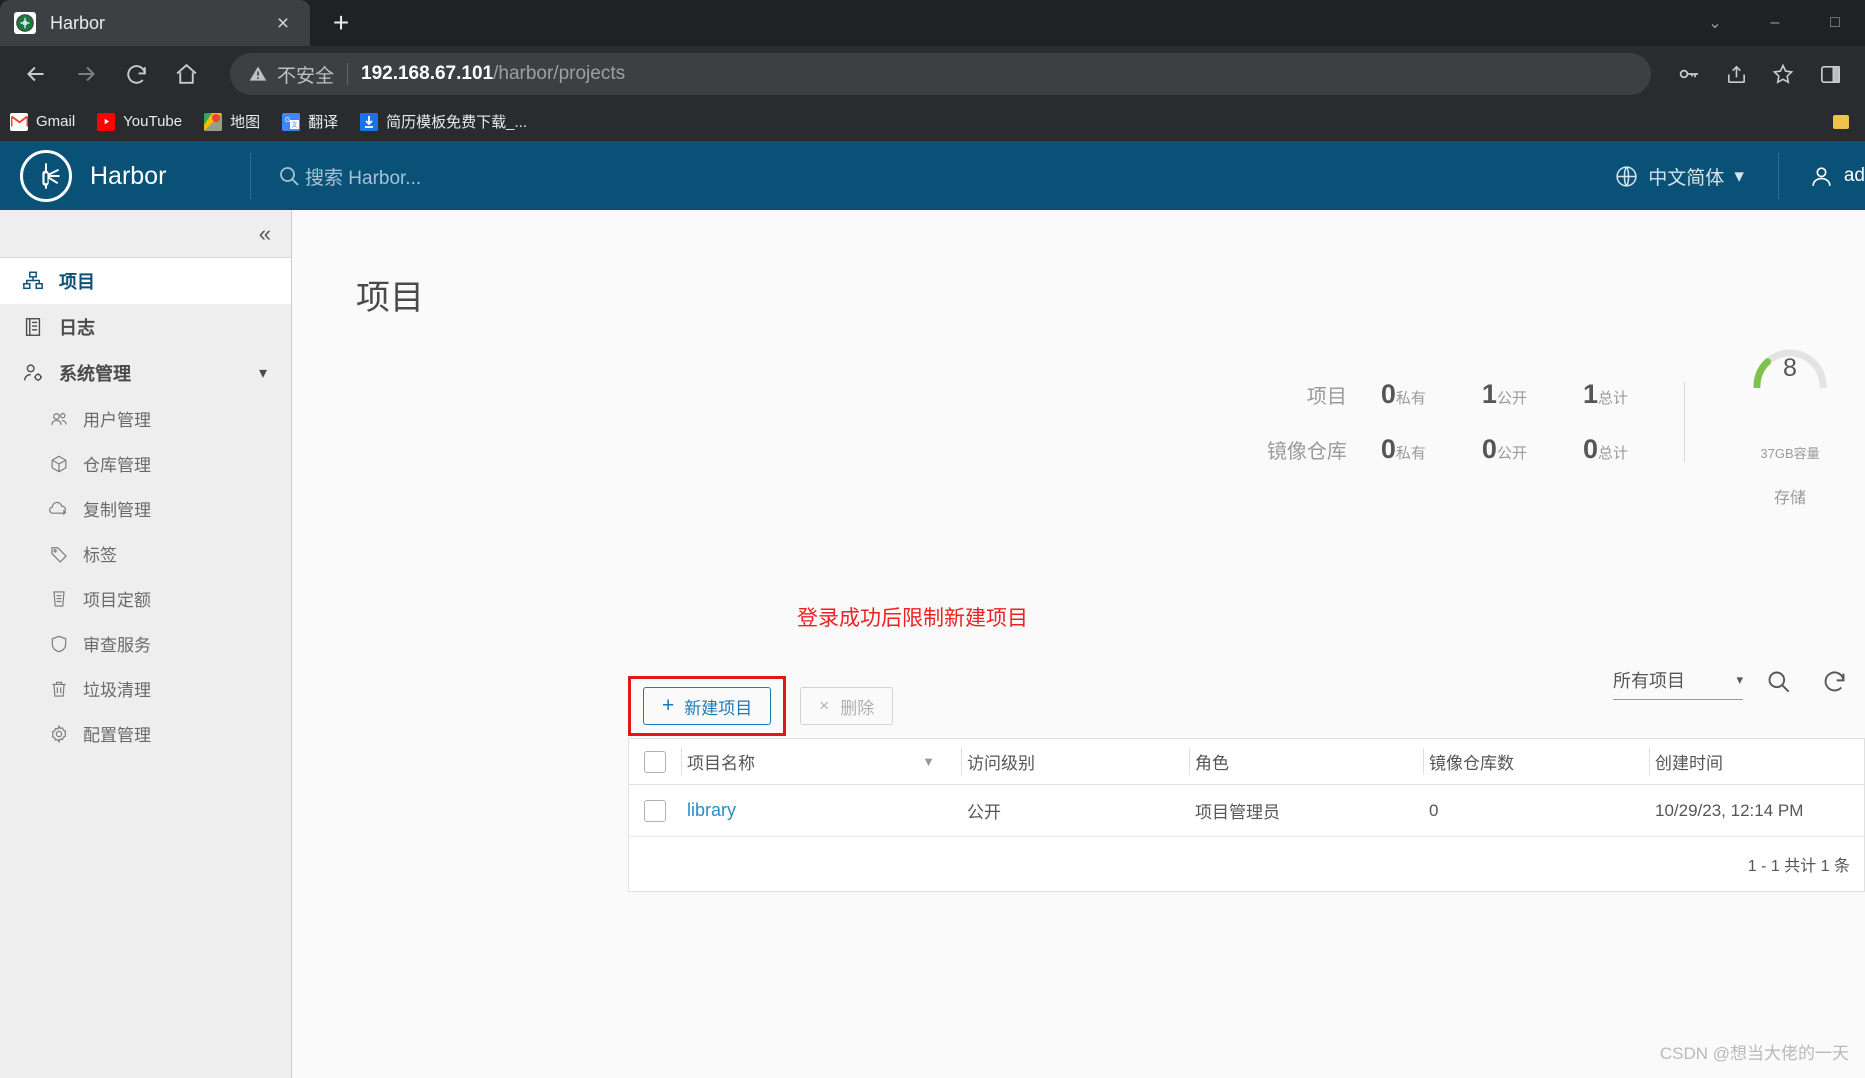 The height and width of the screenshot is (1078, 1865). What do you see at coordinates (1834, 681) in the screenshot?
I see `refresh-icon` at bounding box center [1834, 681].